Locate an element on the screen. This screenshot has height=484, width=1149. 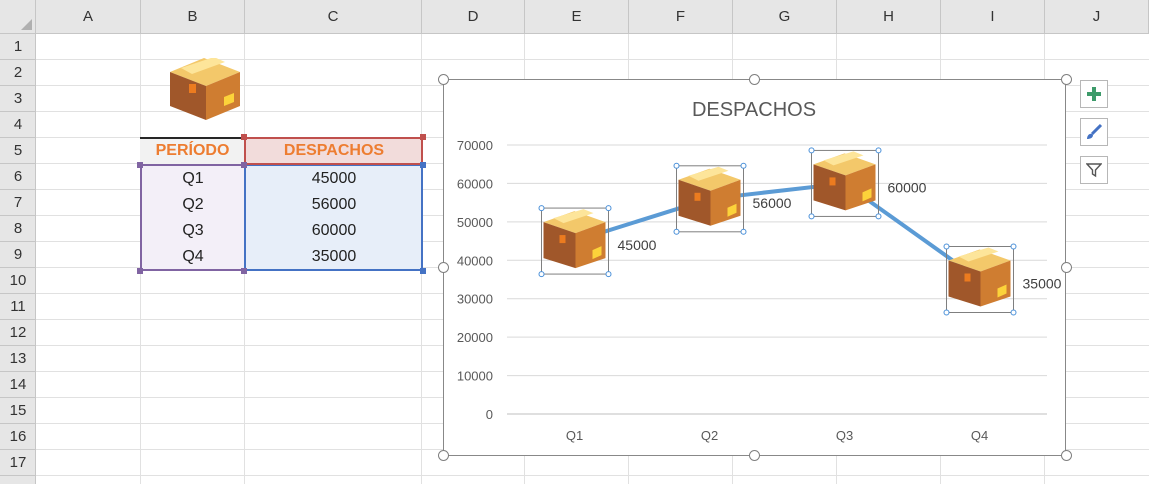
cell-despachos: 56000 is located at coordinates (334, 205).